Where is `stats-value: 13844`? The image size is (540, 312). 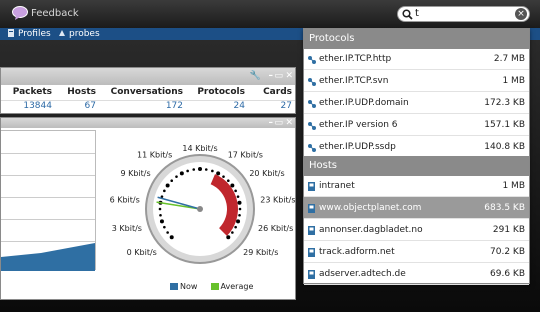 stats-value: 13844 is located at coordinates (37, 106).